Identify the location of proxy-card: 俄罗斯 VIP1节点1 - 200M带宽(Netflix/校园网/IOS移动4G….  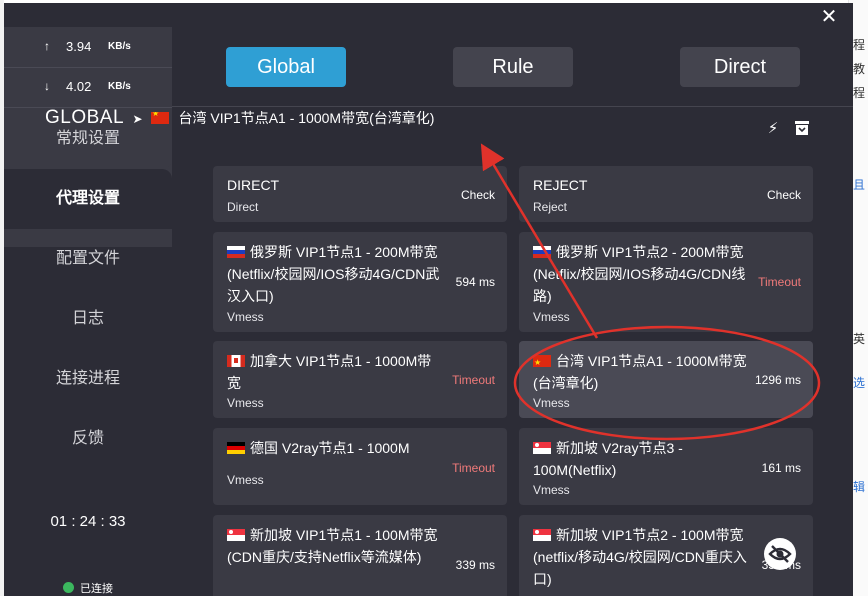
(360, 282).